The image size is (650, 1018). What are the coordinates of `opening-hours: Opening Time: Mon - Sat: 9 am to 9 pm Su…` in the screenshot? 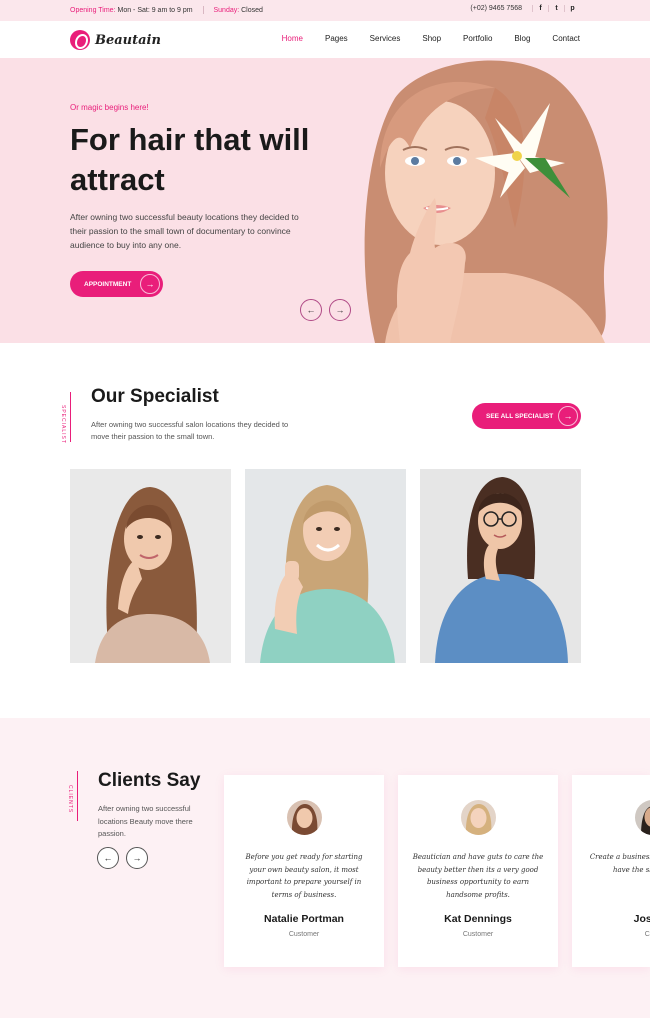 It's located at (166, 10).